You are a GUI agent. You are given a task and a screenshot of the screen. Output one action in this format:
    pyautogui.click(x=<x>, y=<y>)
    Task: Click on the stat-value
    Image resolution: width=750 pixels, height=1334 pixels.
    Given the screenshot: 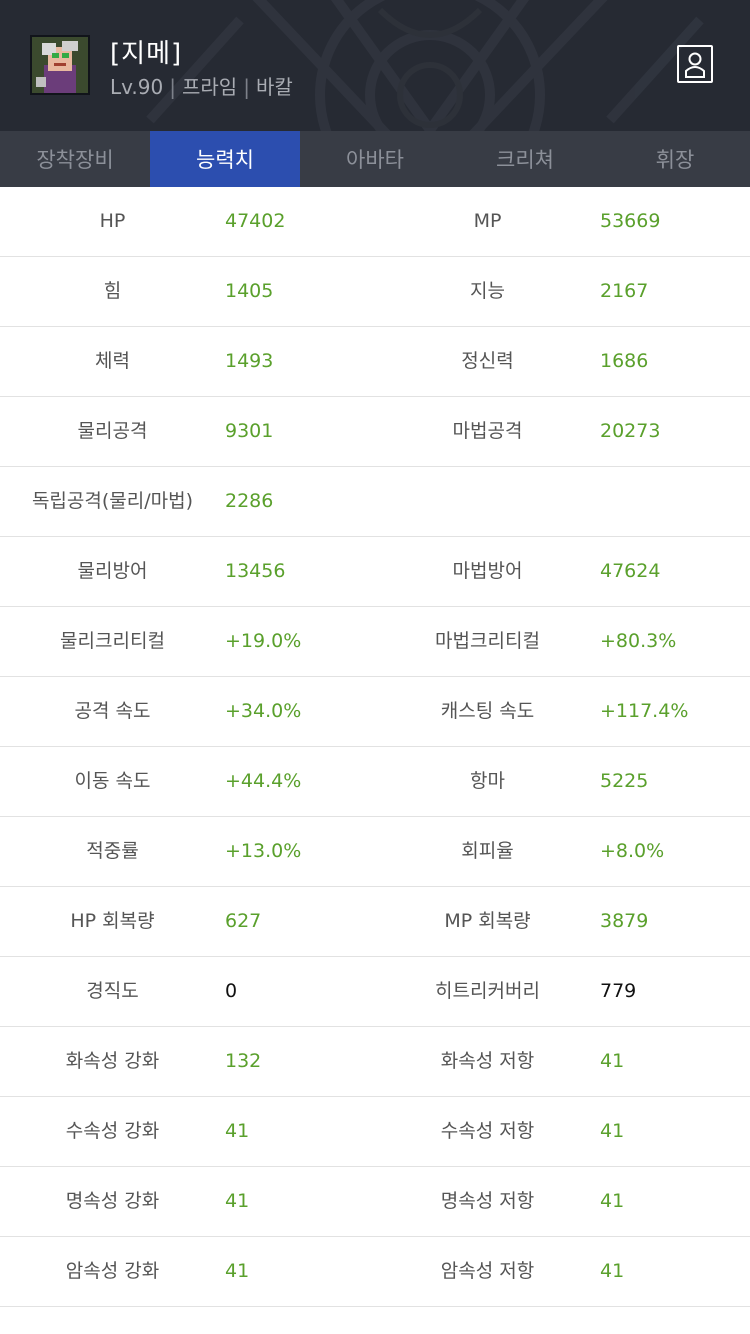 What is the action you would take?
    pyautogui.click(x=675, y=501)
    